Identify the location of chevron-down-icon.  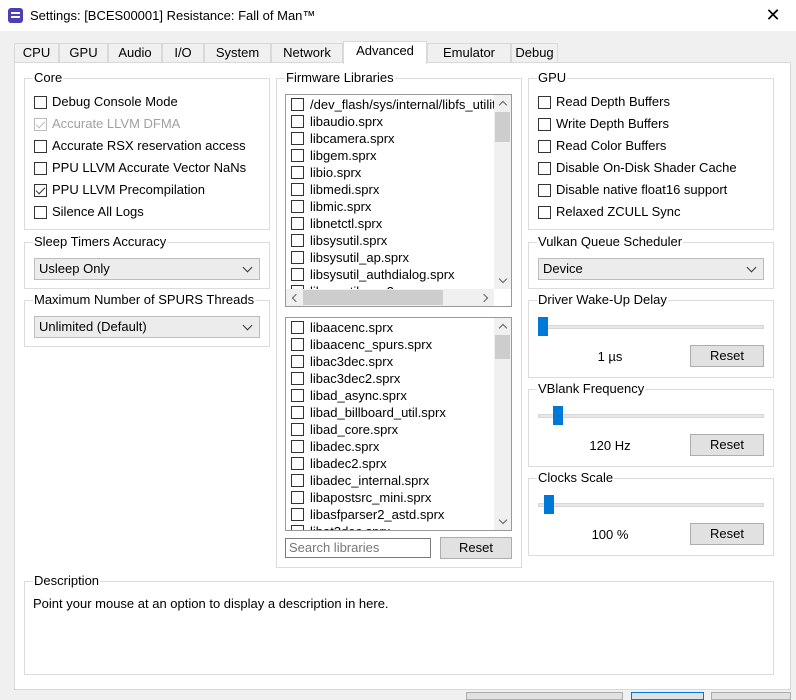
(247, 267).